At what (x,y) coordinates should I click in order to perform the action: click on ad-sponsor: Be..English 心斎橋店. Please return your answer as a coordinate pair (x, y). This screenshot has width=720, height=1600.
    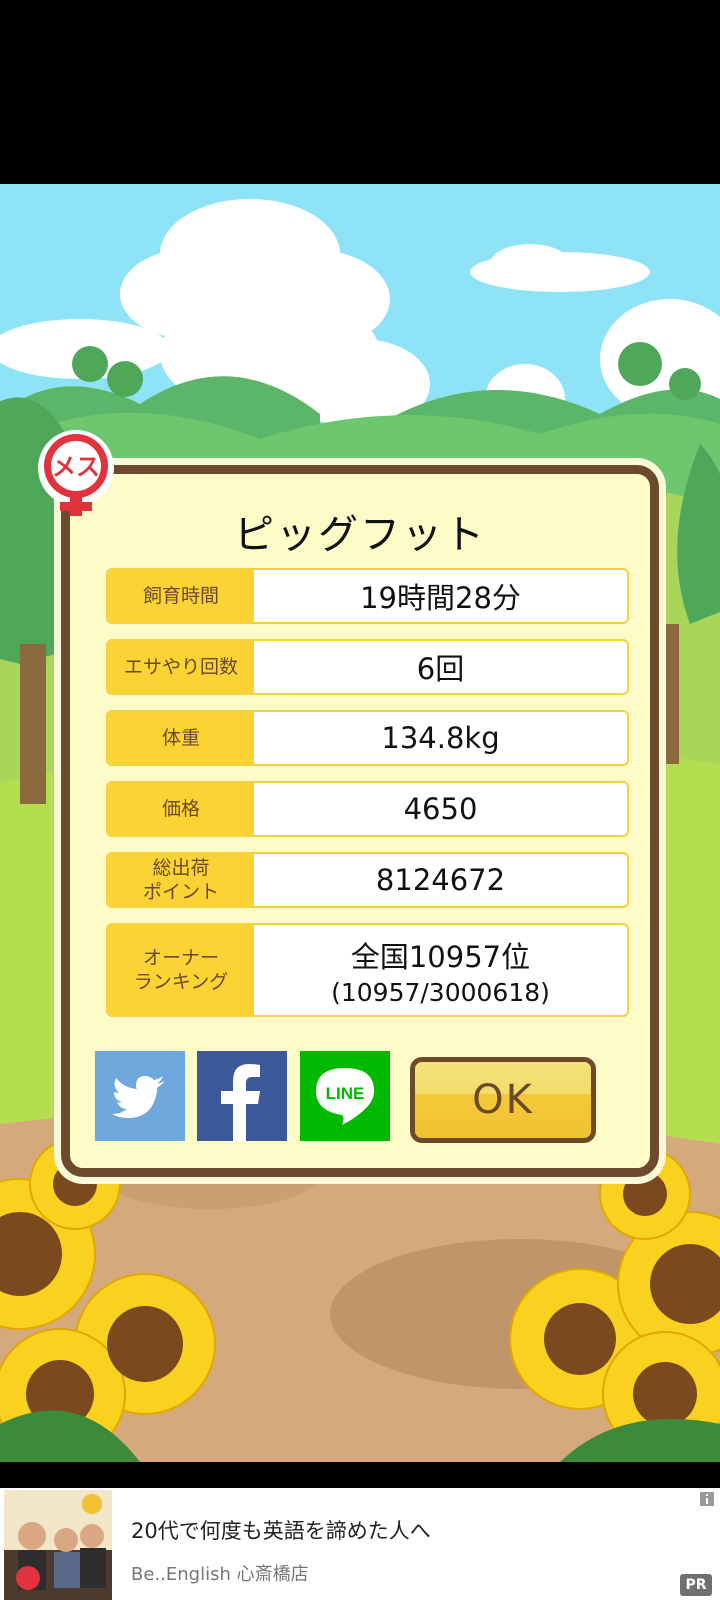
    Looking at the image, I should click on (220, 1574).